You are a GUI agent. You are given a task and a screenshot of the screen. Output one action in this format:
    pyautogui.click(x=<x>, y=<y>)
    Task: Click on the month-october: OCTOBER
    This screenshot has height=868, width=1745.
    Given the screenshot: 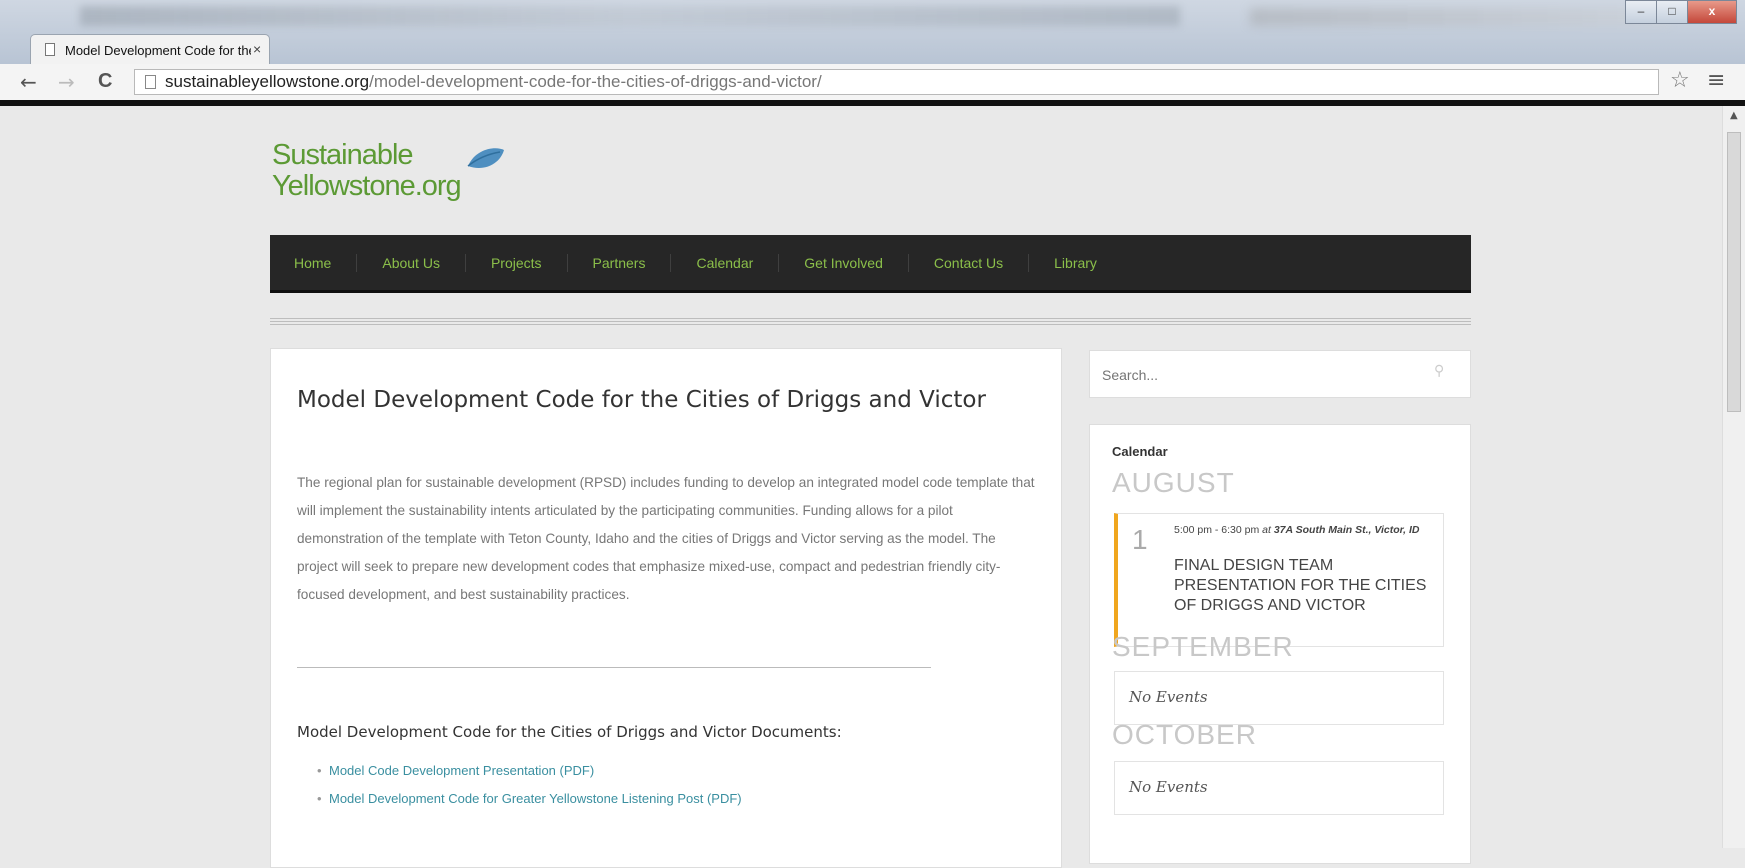 What is the action you would take?
    pyautogui.click(x=1184, y=734)
    